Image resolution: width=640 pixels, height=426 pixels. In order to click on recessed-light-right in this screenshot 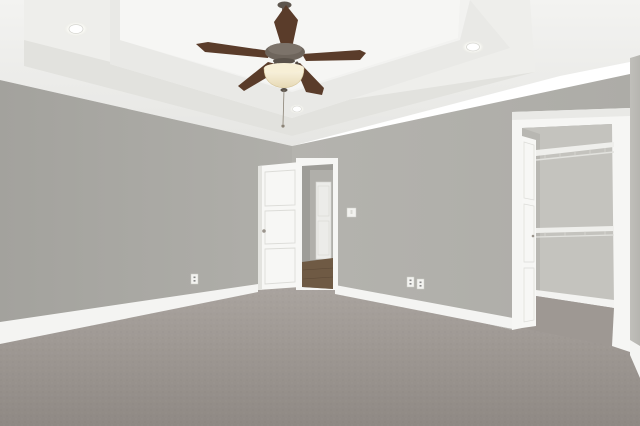, I will do `click(473, 47)`.